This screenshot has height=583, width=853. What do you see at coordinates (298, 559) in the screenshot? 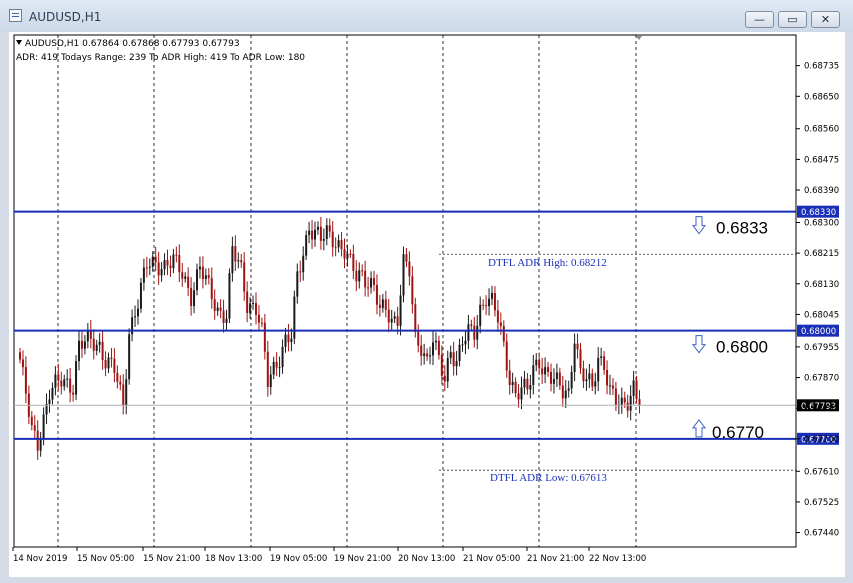
I see `time-tick-label: 19 Nov 05:00` at bounding box center [298, 559].